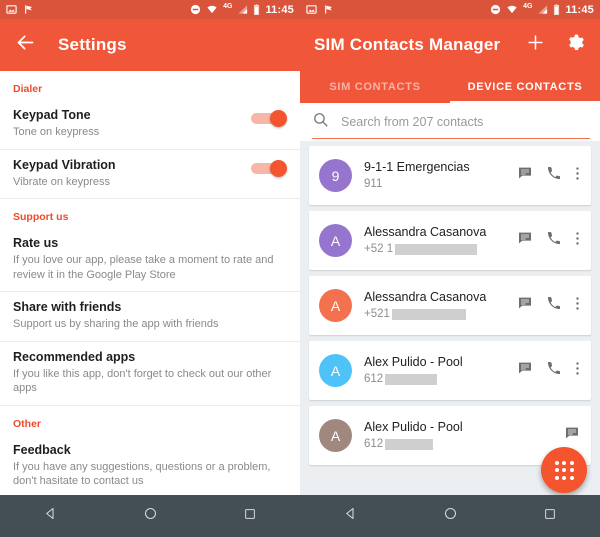 The image size is (600, 537). I want to click on dialpad-fab, so click(564, 470).